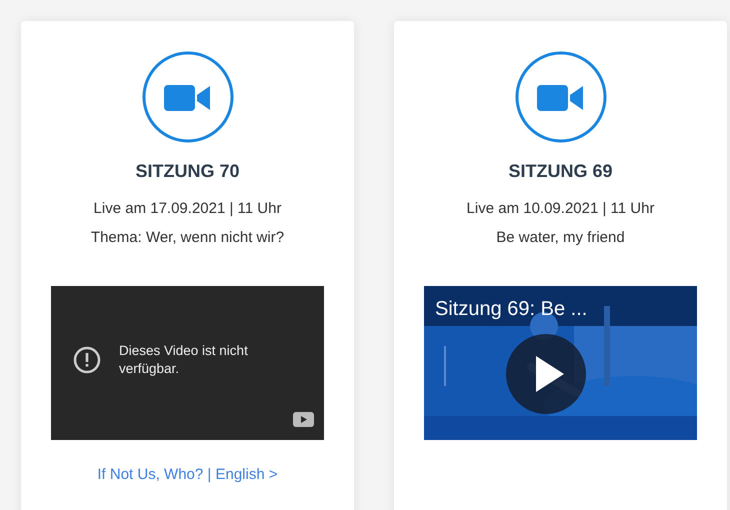 This screenshot has height=510, width=730. What do you see at coordinates (560, 171) in the screenshot?
I see `session-title: SITZUNG 69` at bounding box center [560, 171].